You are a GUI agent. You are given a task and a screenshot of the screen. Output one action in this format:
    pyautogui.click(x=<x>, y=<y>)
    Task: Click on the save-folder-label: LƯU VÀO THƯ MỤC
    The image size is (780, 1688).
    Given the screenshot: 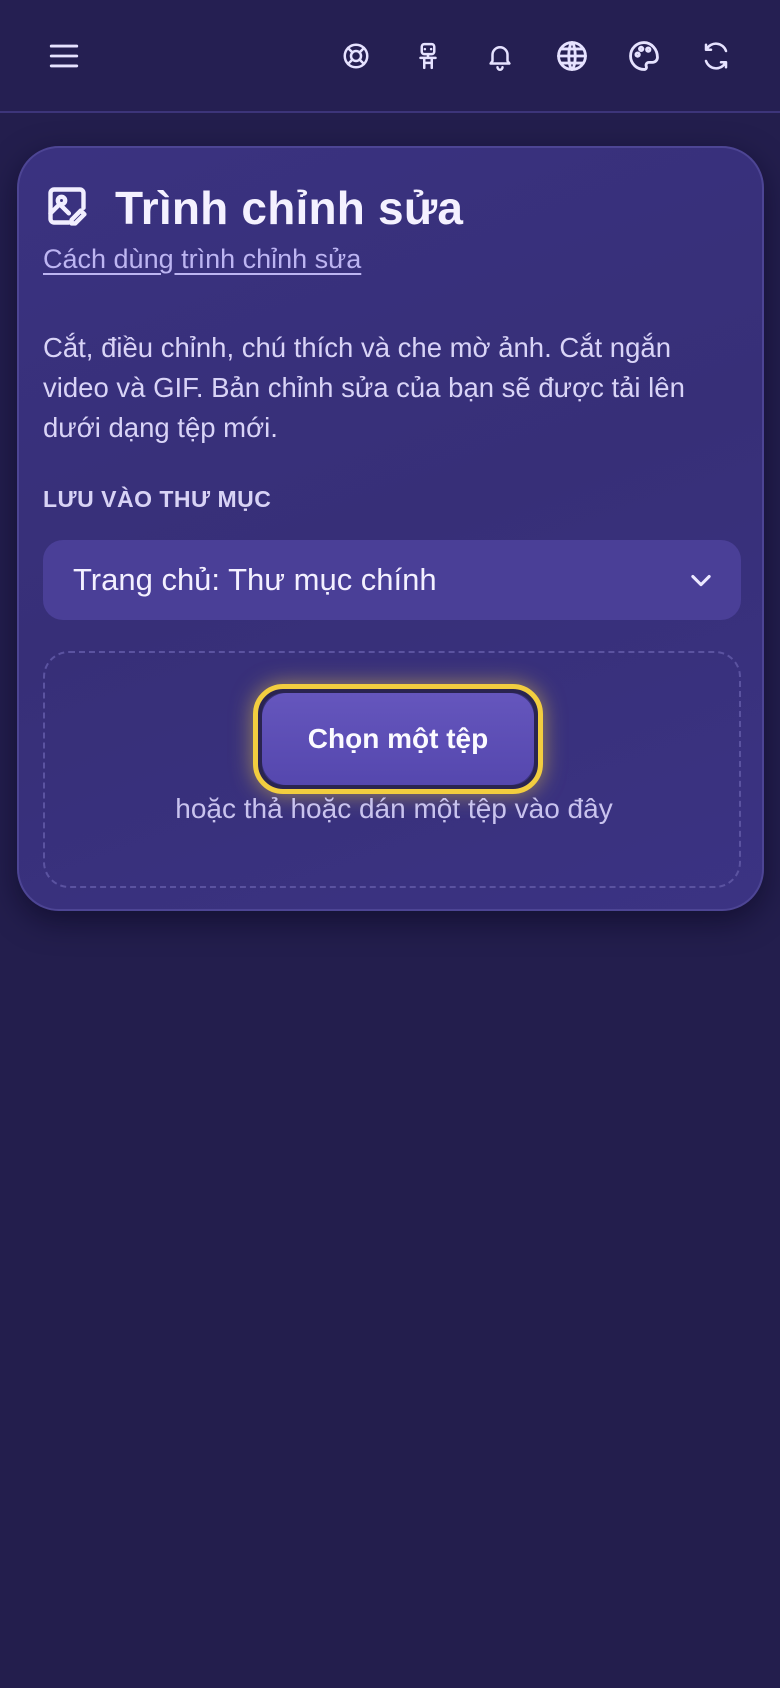 What is the action you would take?
    pyautogui.click(x=157, y=499)
    